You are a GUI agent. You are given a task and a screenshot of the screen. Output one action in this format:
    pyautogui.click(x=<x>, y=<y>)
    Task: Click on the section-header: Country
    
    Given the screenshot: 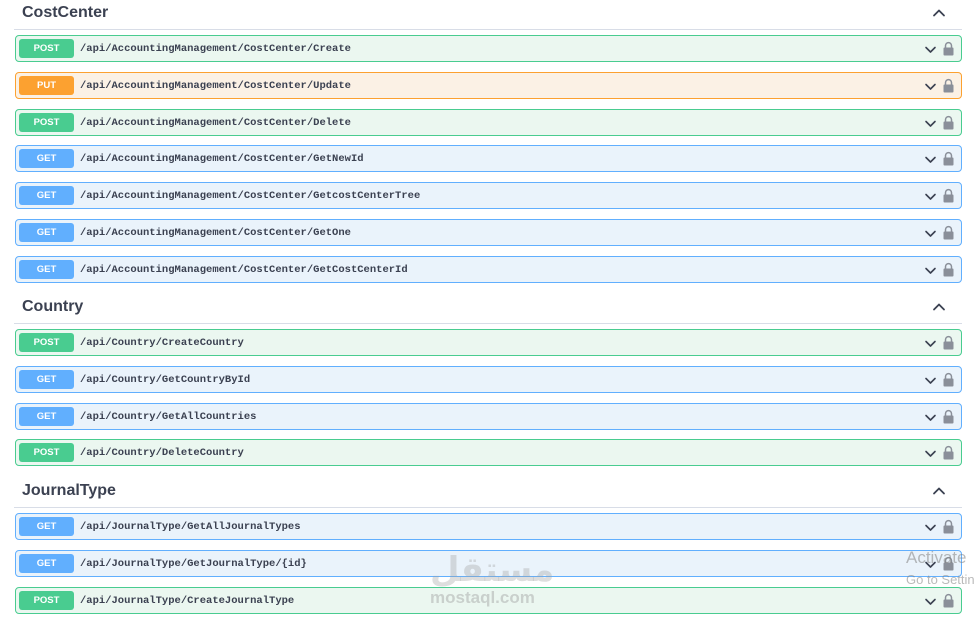 What is the action you would take?
    pyautogui.click(x=488, y=309)
    